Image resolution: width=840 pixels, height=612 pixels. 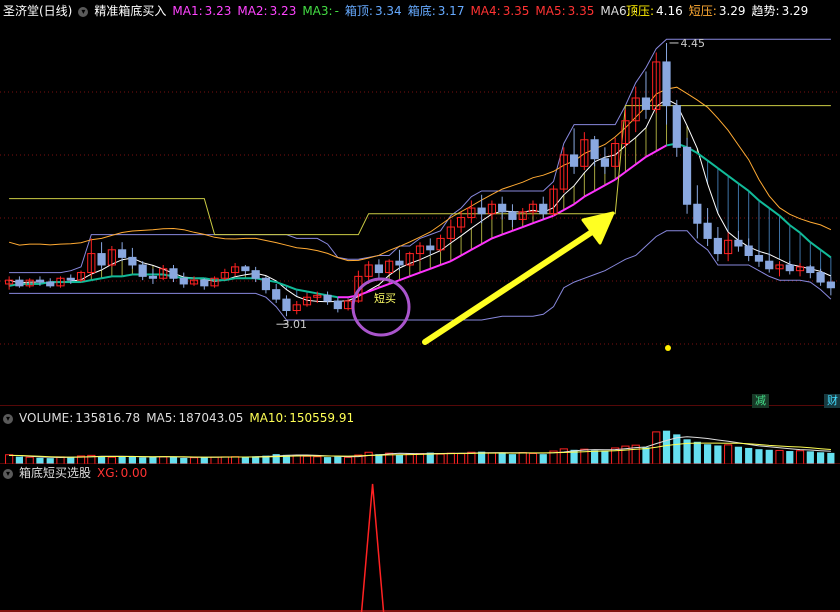 What do you see at coordinates (760, 401) in the screenshot?
I see `reduce-tag: 减` at bounding box center [760, 401].